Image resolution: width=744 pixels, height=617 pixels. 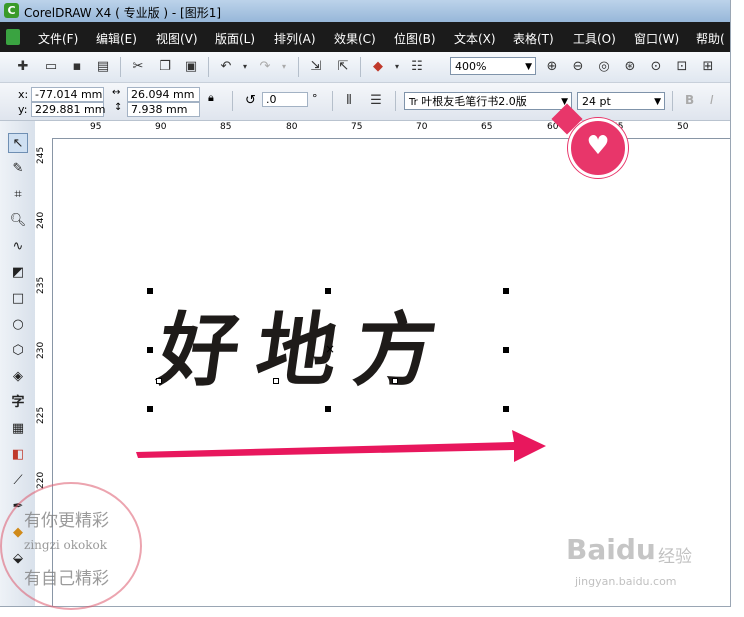 What do you see at coordinates (161, 127) in the screenshot?
I see `ruler-tick-label: 90` at bounding box center [161, 127].